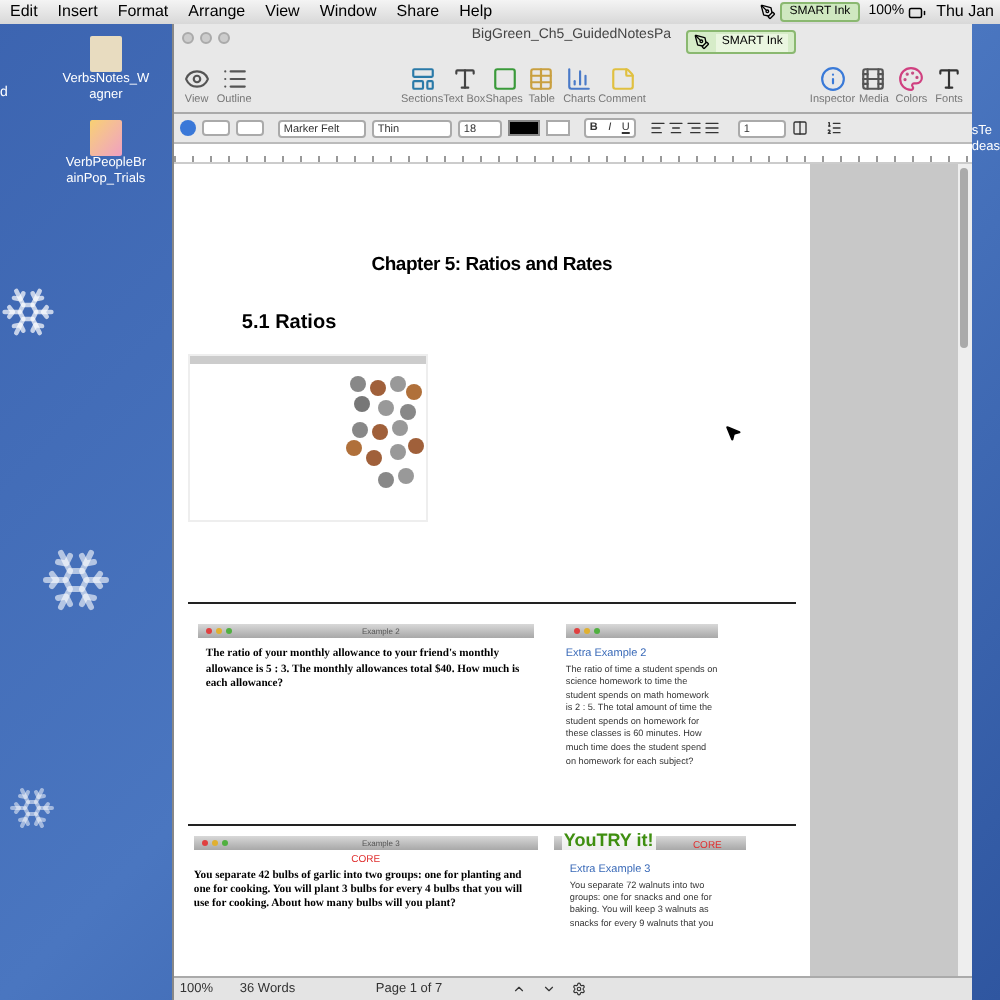 The height and width of the screenshot is (1000, 1000). Describe the element at coordinates (579, 78) in the screenshot. I see `bar-chart-icon` at that location.